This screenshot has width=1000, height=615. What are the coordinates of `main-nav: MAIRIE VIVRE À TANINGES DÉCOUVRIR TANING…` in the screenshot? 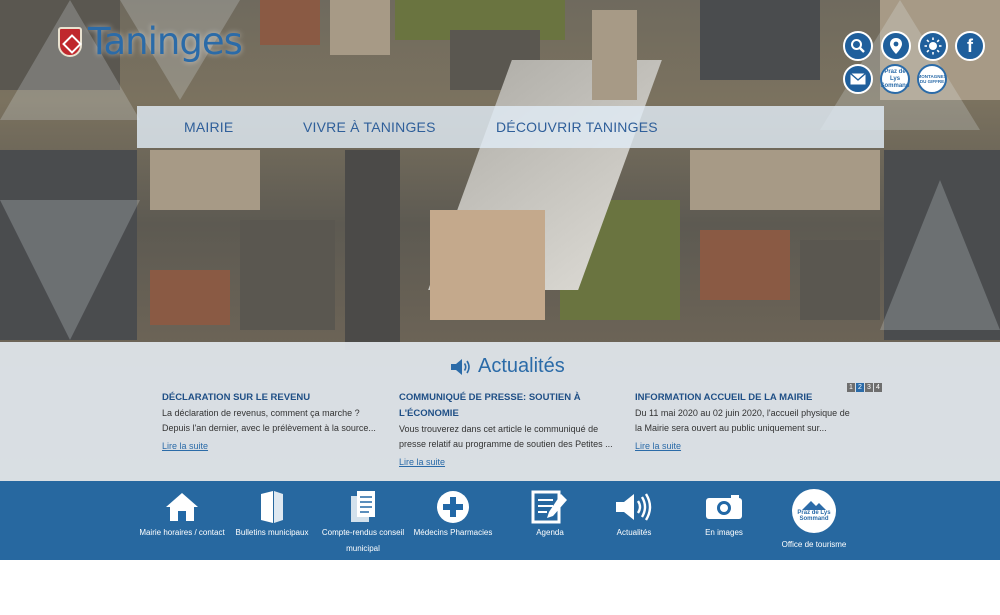 It's located at (510, 127).